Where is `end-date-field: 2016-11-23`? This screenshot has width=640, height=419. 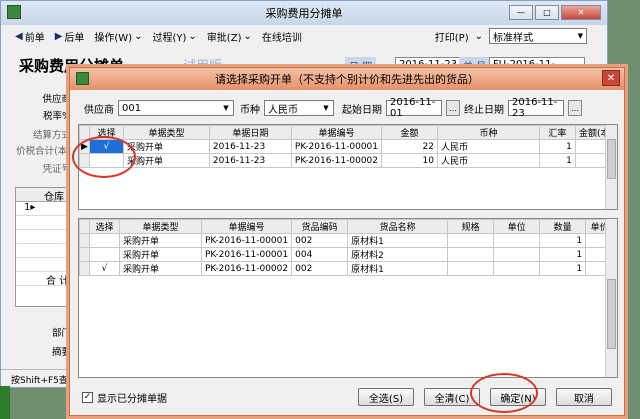
end-date-field: 2016-11-23 is located at coordinates (536, 108).